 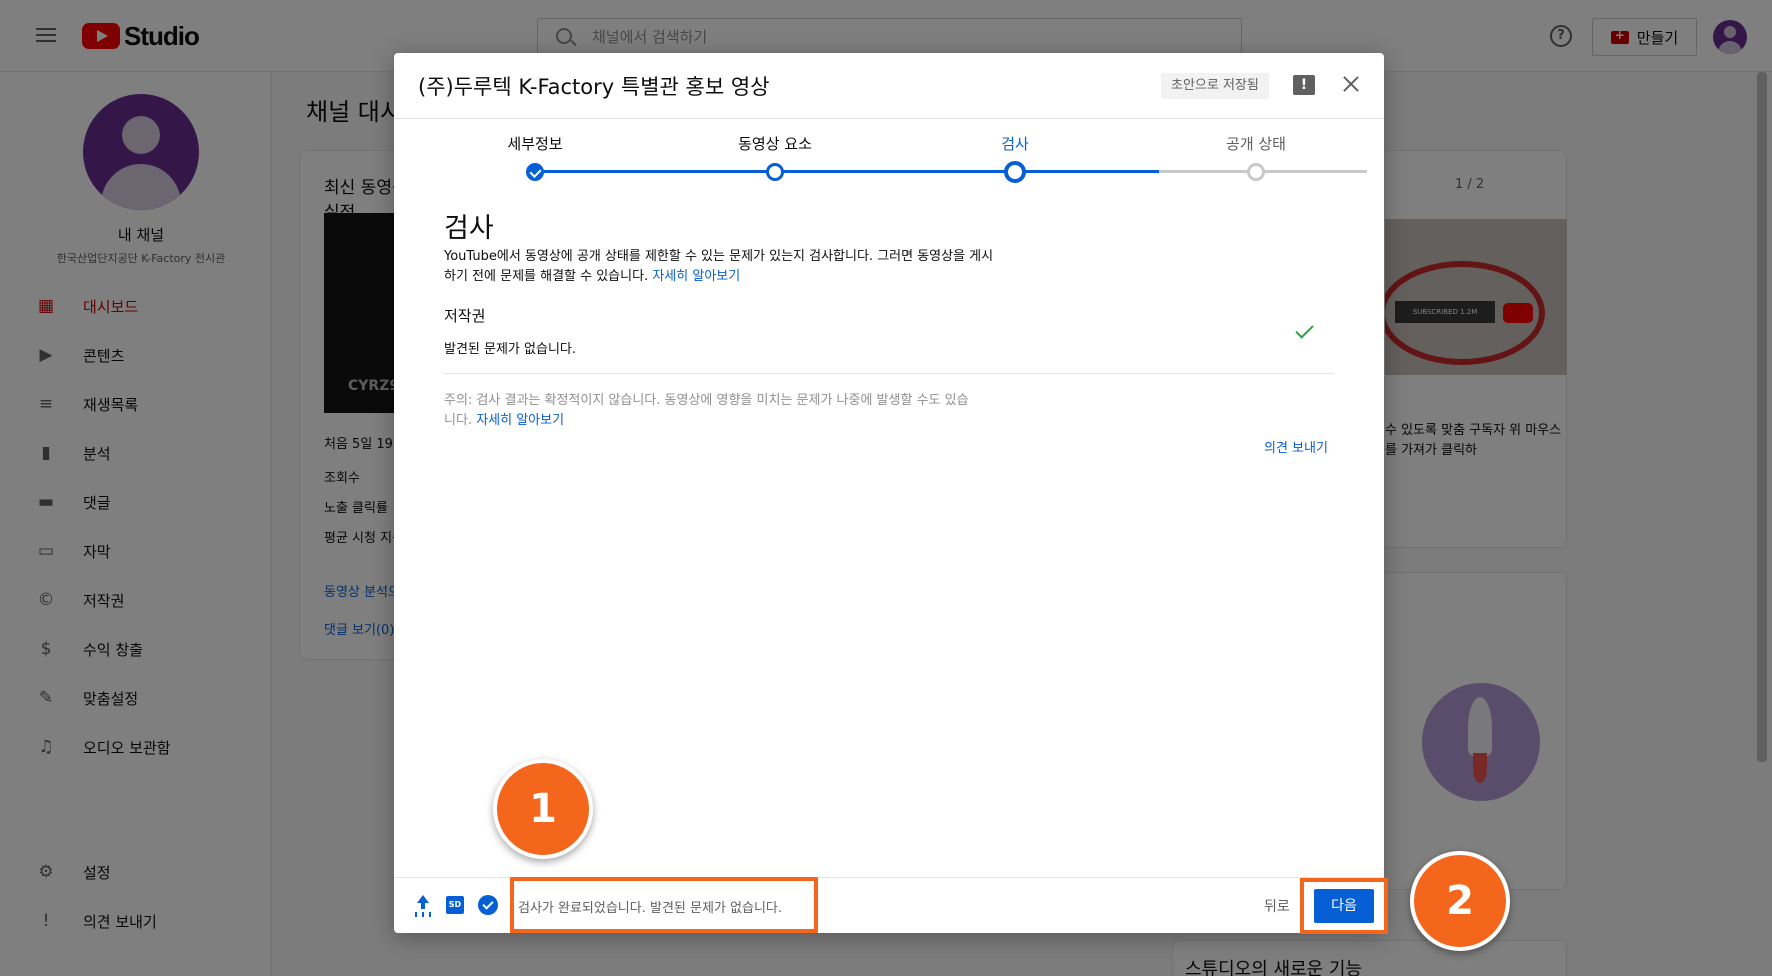 I want to click on checks-complete-icon, so click(x=488, y=905).